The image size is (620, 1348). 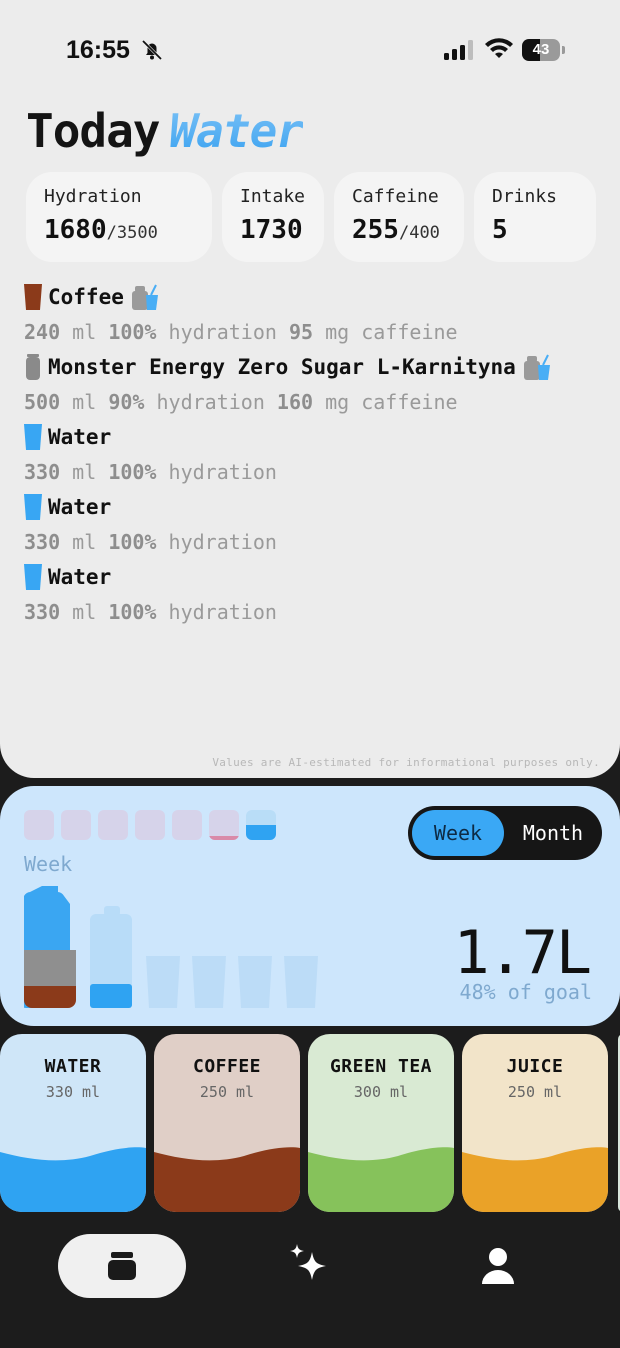 I want to click on week-label: Week, so click(x=48, y=864).